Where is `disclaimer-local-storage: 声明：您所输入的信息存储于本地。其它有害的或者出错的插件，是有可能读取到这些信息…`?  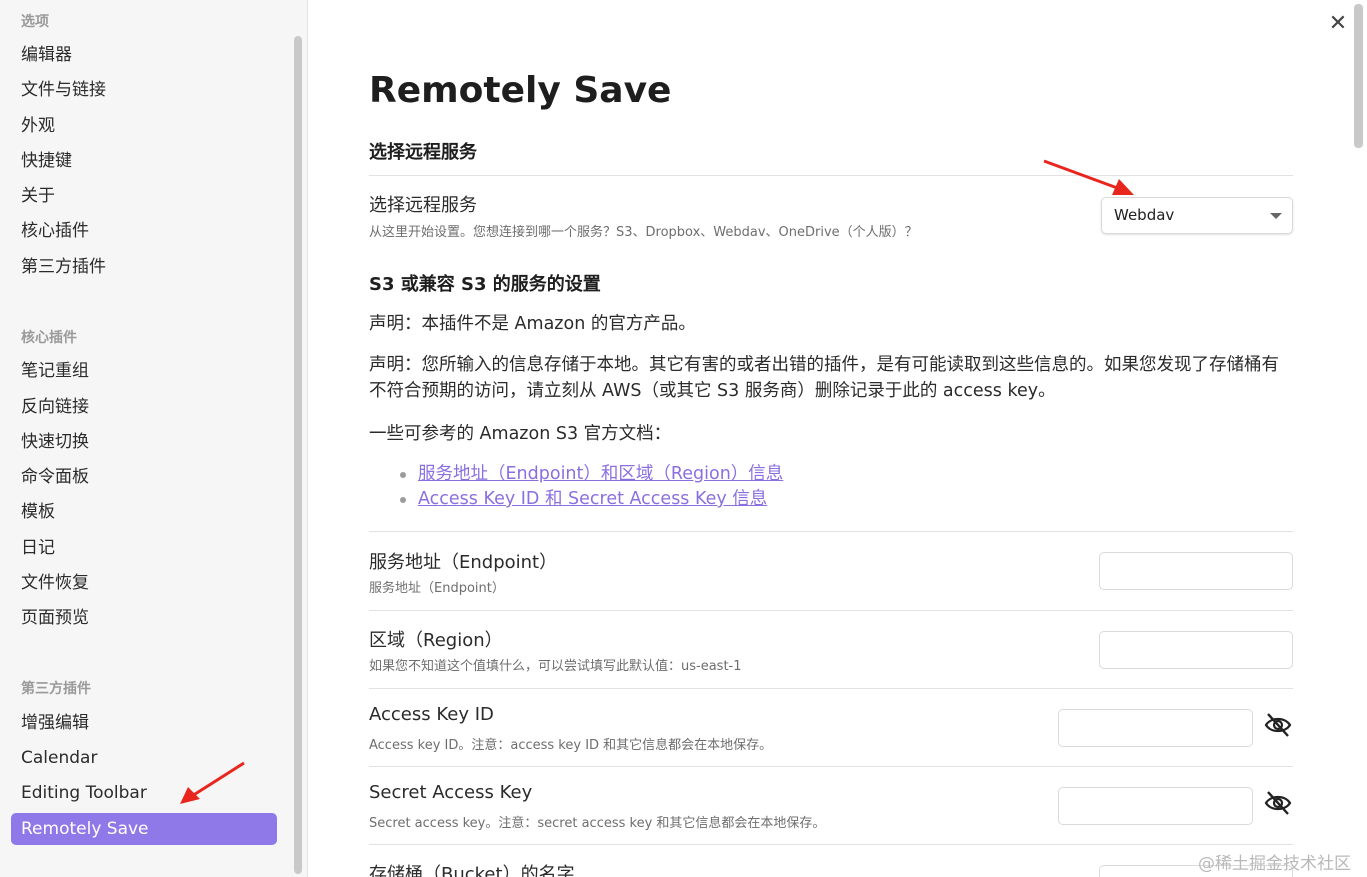
disclaimer-local-storage: 声明：您所输入的信息存储于本地。其它有害的或者出错的插件，是有可能读取到这些信息… is located at coordinates (824, 378).